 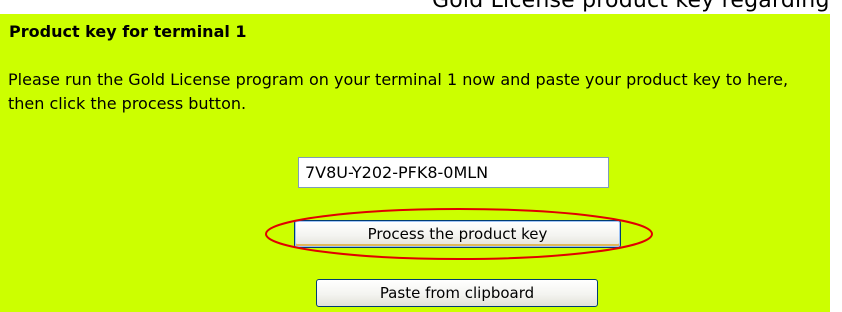 What do you see at coordinates (421, 7) in the screenshot?
I see `cropped-top-text-area: Gold License product key regarding` at bounding box center [421, 7].